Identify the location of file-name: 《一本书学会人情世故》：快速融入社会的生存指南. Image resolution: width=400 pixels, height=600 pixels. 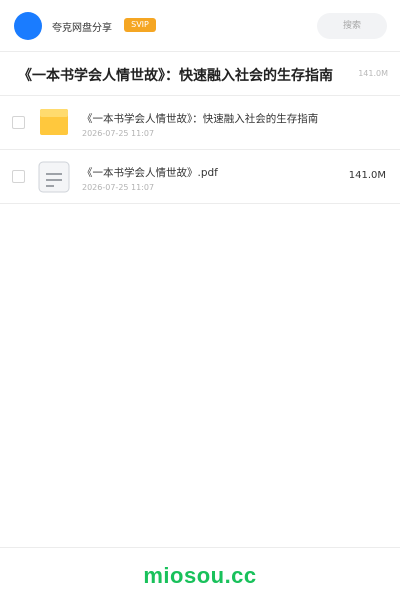
(200, 118).